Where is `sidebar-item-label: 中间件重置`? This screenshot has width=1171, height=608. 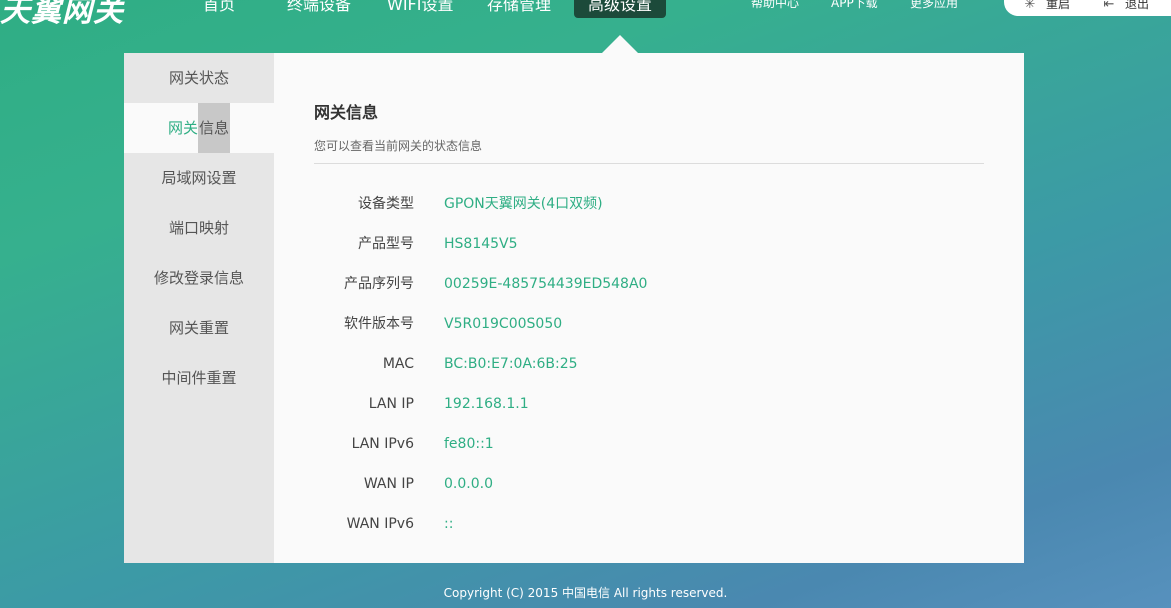
sidebar-item-label: 中间件重置 is located at coordinates (199, 378).